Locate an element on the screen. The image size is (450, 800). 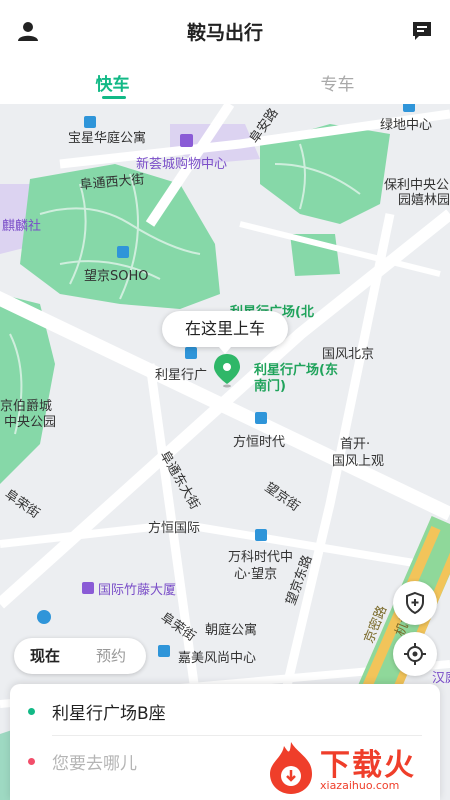
watermark: 下载火 xiazaihuo.com is located at coordinates (355, 768).